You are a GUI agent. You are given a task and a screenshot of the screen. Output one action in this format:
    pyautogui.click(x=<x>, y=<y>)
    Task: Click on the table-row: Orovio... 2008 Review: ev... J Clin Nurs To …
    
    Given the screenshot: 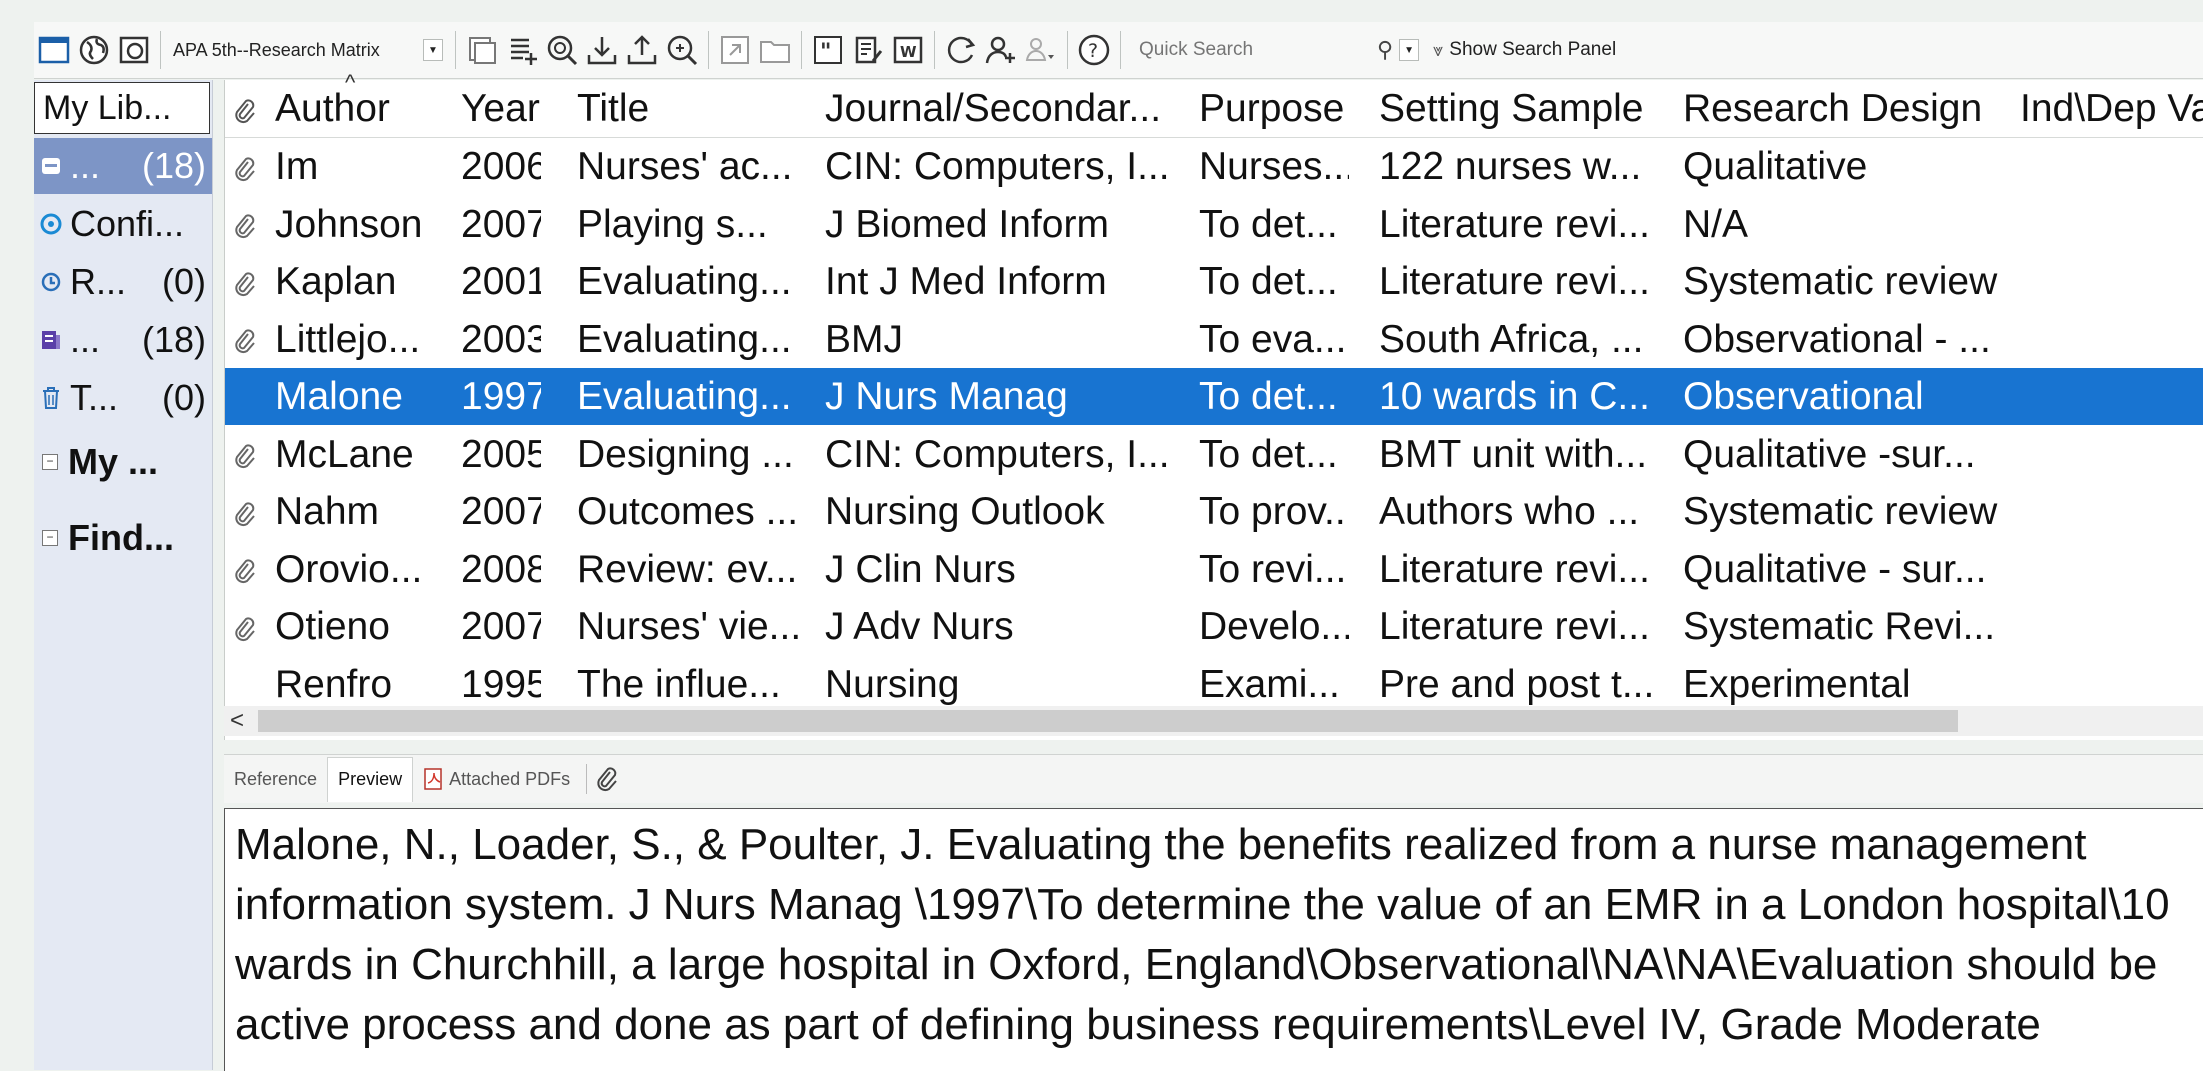 What is the action you would take?
    pyautogui.click(x=1214, y=569)
    